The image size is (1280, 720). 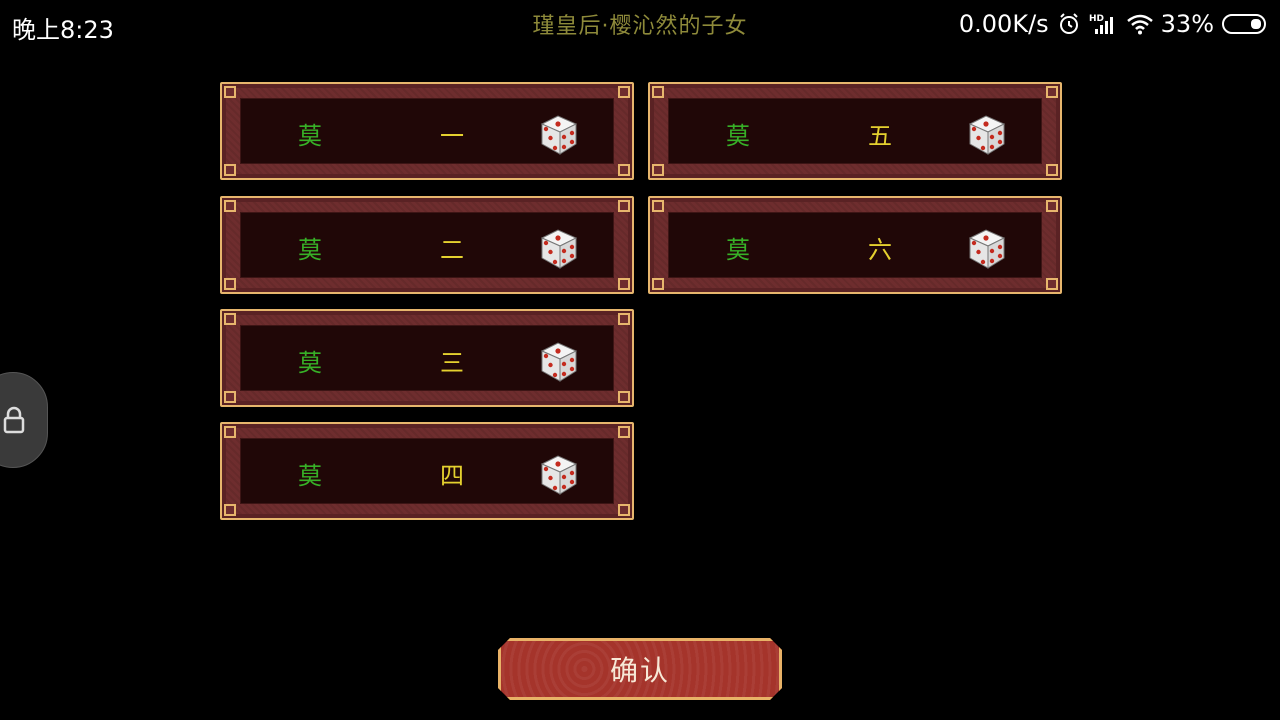 I want to click on wifi-icon, so click(x=1139, y=24).